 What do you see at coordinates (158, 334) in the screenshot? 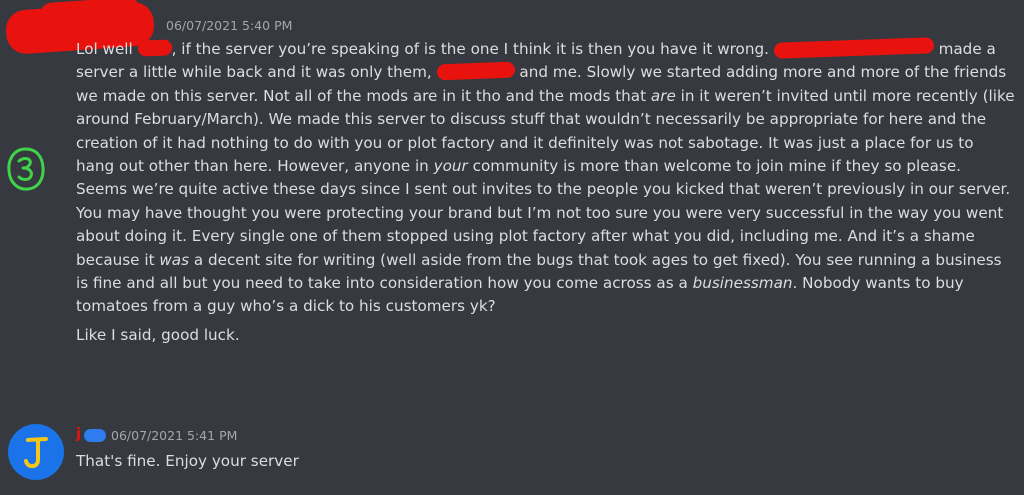
I see `message-paragraph-2: Like I said, good luck.` at bounding box center [158, 334].